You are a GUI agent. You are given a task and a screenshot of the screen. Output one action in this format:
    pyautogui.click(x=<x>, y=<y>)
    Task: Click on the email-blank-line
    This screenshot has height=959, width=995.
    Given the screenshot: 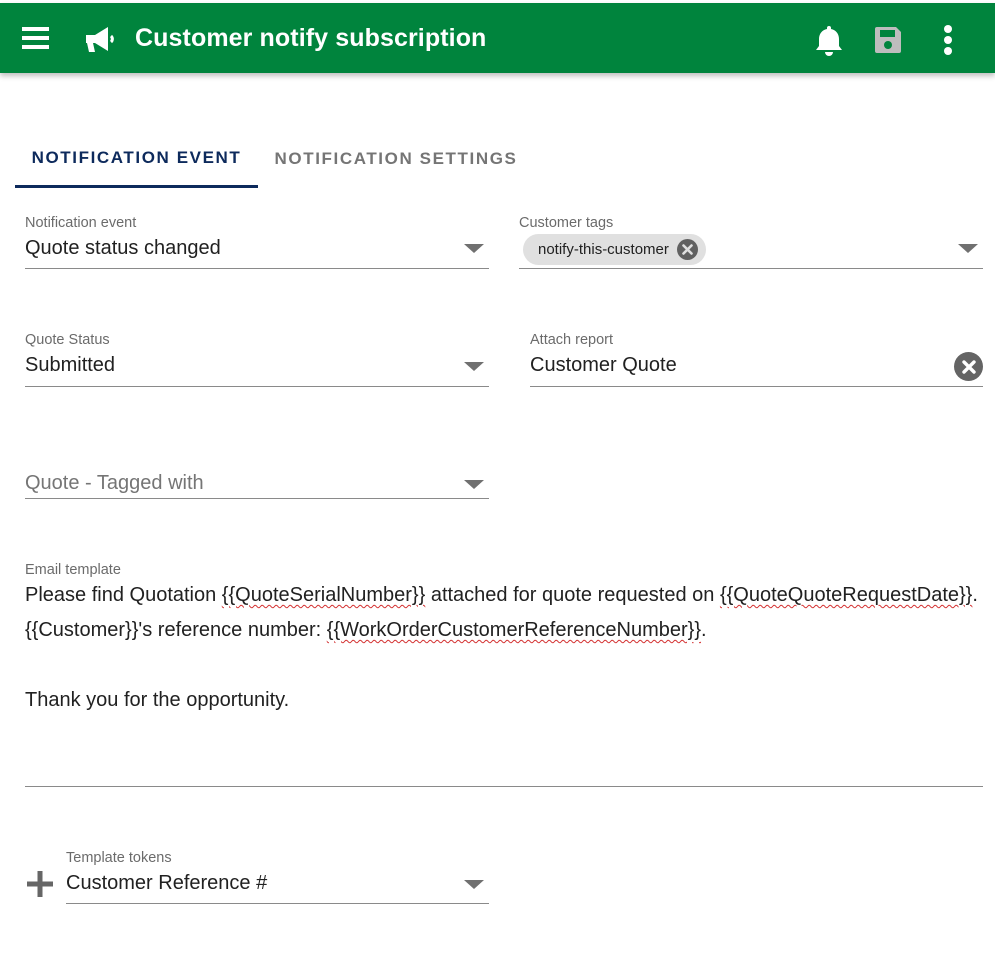 What is the action you would take?
    pyautogui.click(x=504, y=665)
    